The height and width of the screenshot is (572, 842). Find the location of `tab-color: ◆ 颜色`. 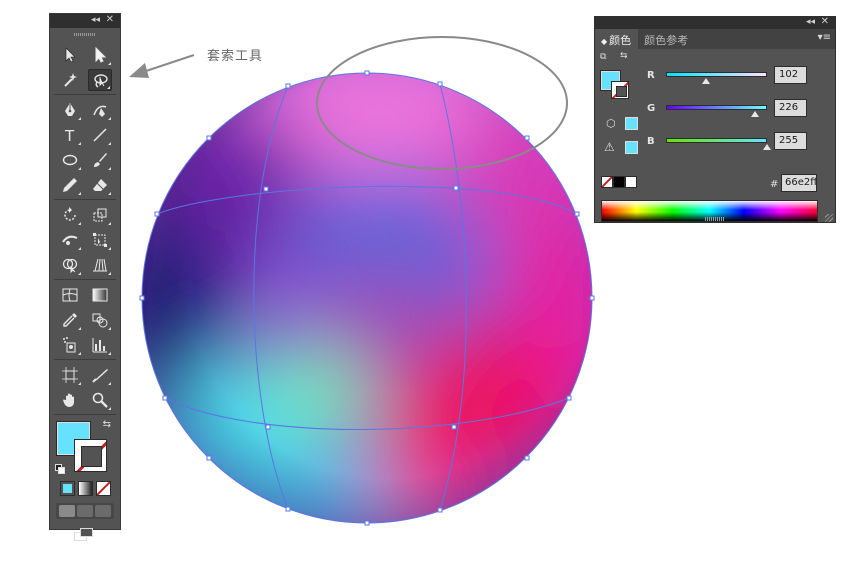

tab-color: ◆ 颜色 is located at coordinates (617, 39).